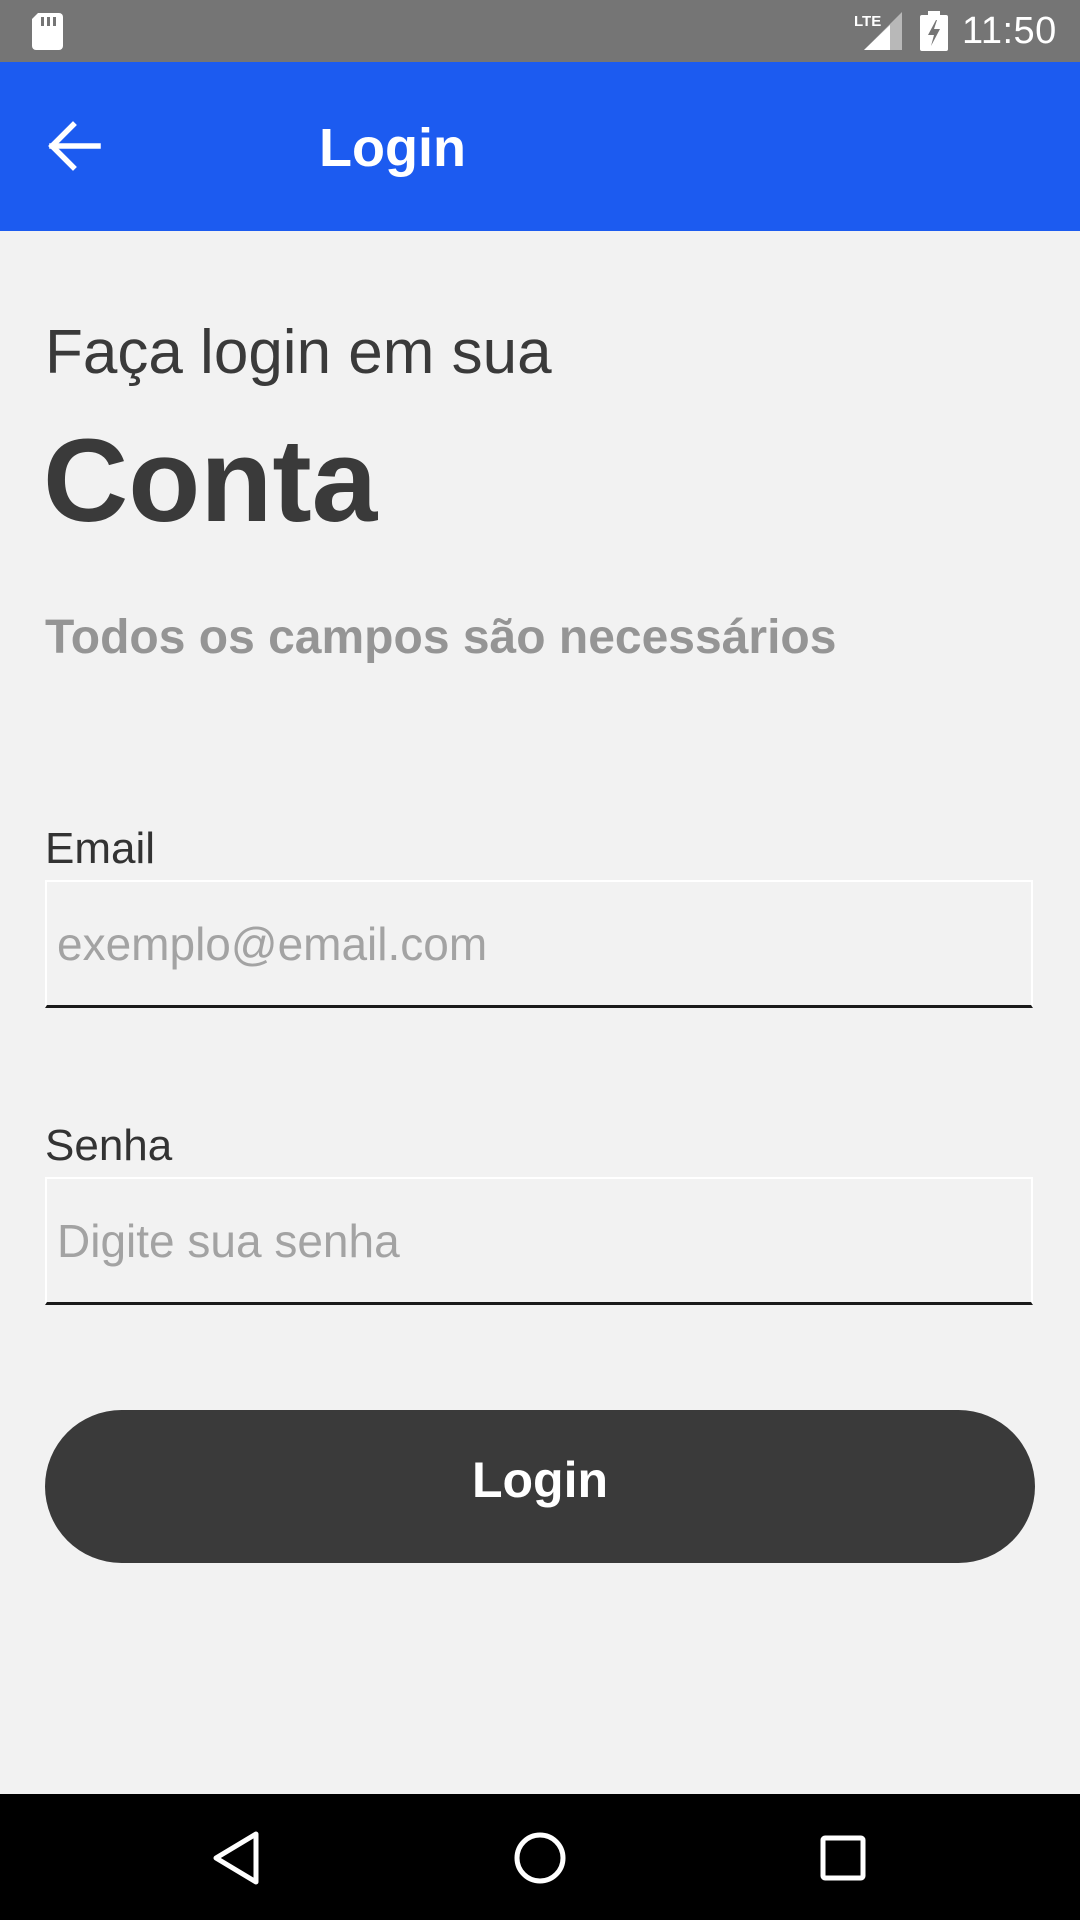 Image resolution: width=1080 pixels, height=1920 pixels. I want to click on status-bar: LTE 11:50, so click(540, 31).